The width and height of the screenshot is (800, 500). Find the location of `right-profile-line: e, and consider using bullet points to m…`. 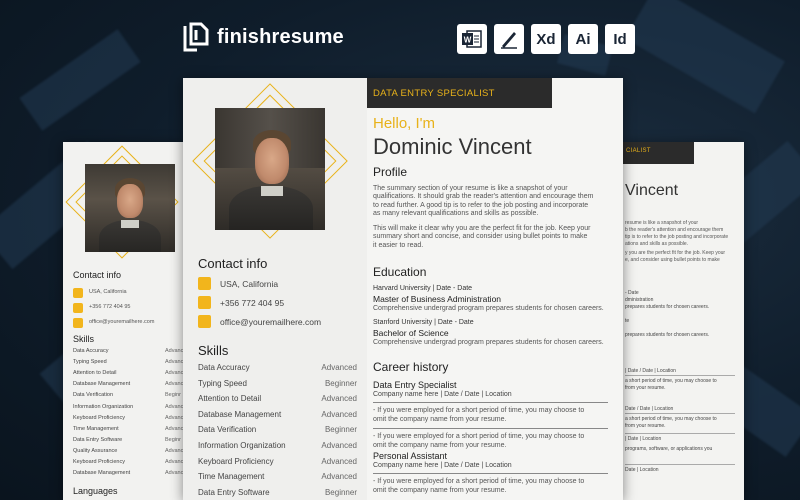

right-profile-line: e, and consider using bullet points to m… is located at coordinates (672, 260).